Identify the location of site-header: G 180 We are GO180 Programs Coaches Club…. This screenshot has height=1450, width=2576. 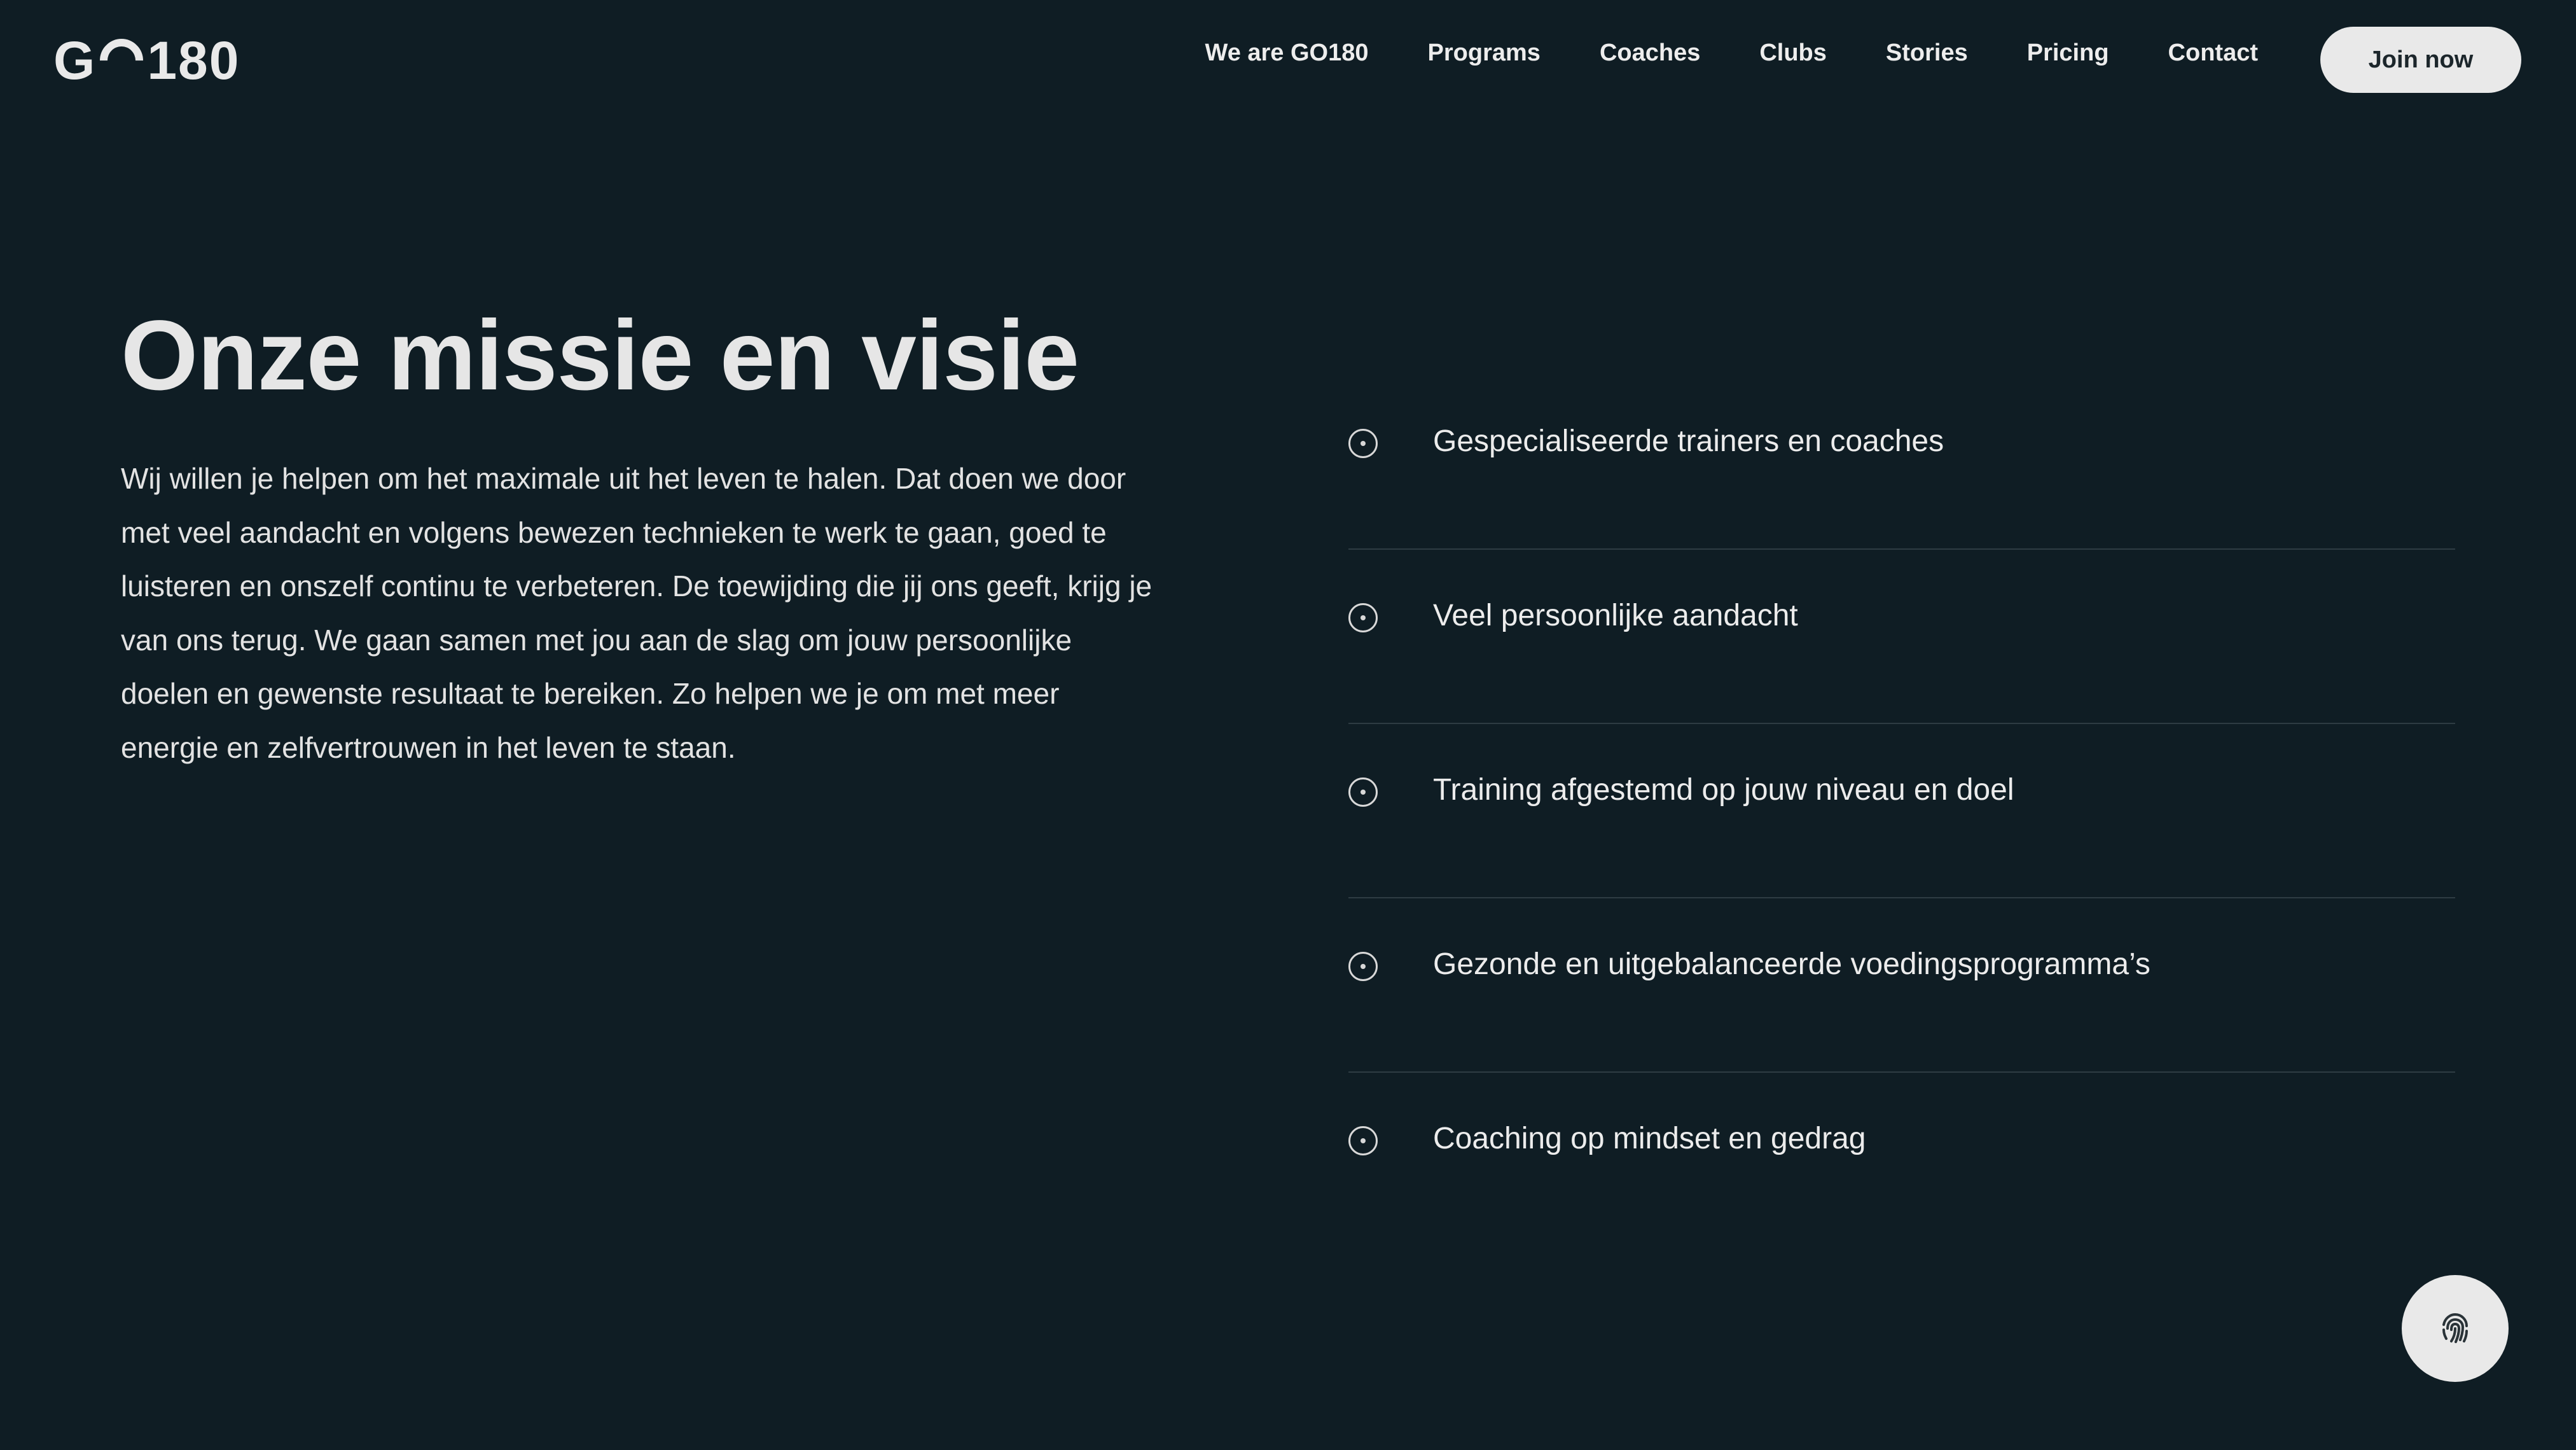
(1288, 60).